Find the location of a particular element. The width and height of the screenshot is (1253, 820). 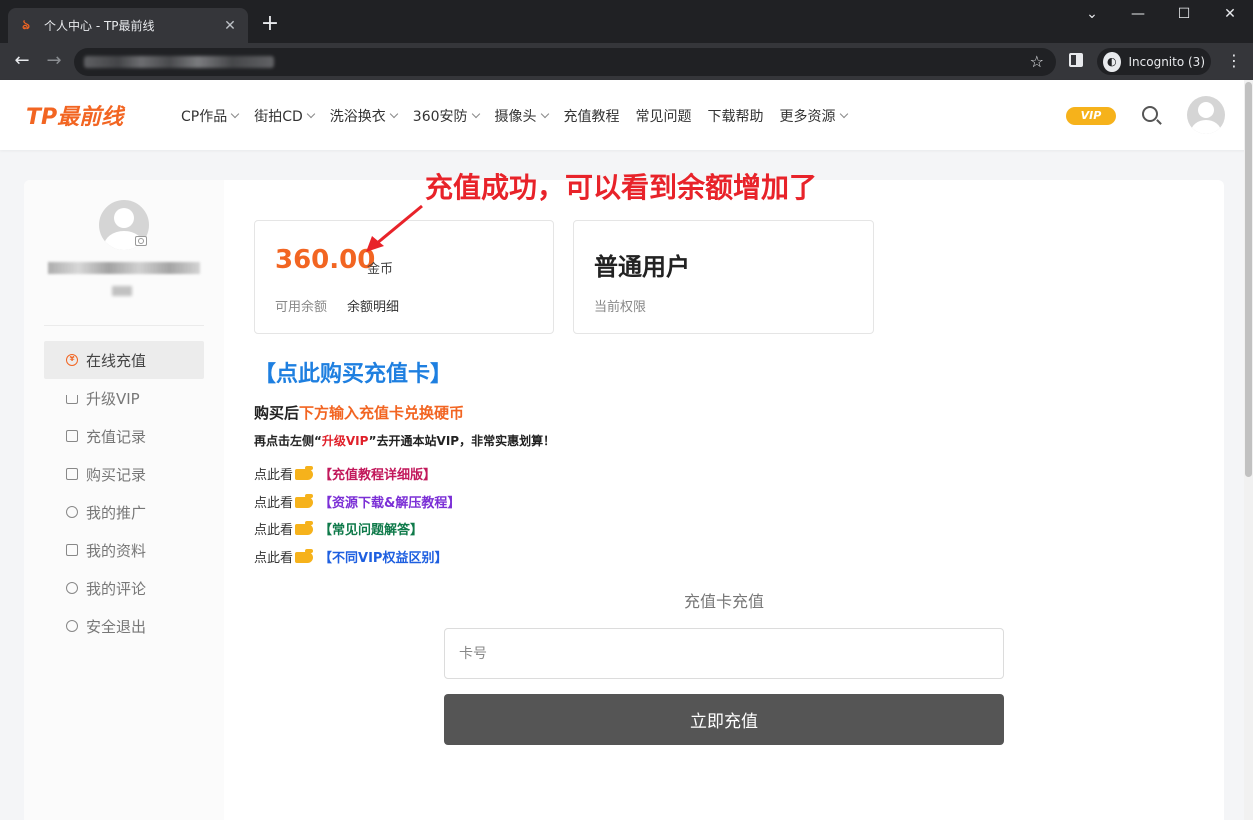

tutorial-link-row: 点此看 【不同VIP权益区别】 is located at coordinates (350, 556).